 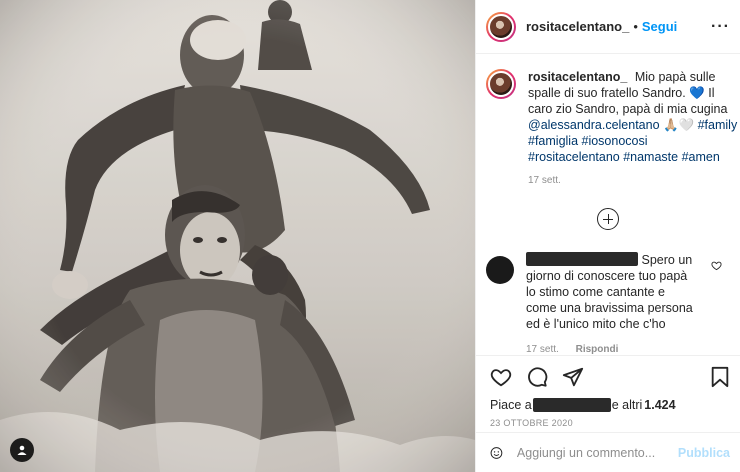 I want to click on redacted-liker, so click(x=571, y=405).